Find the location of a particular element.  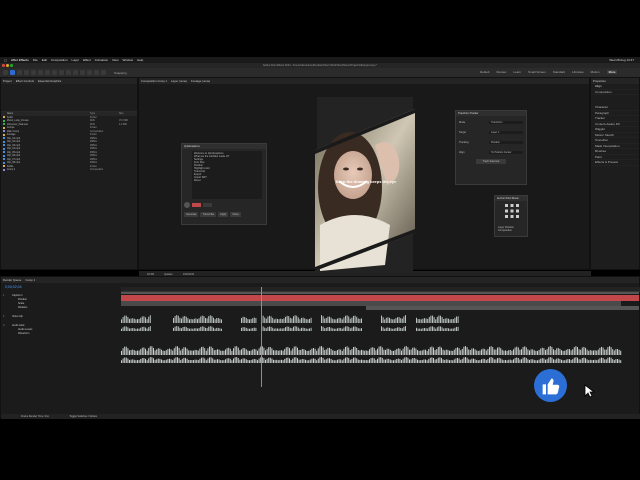

menu-effect: Effect is located at coordinates (87, 60).